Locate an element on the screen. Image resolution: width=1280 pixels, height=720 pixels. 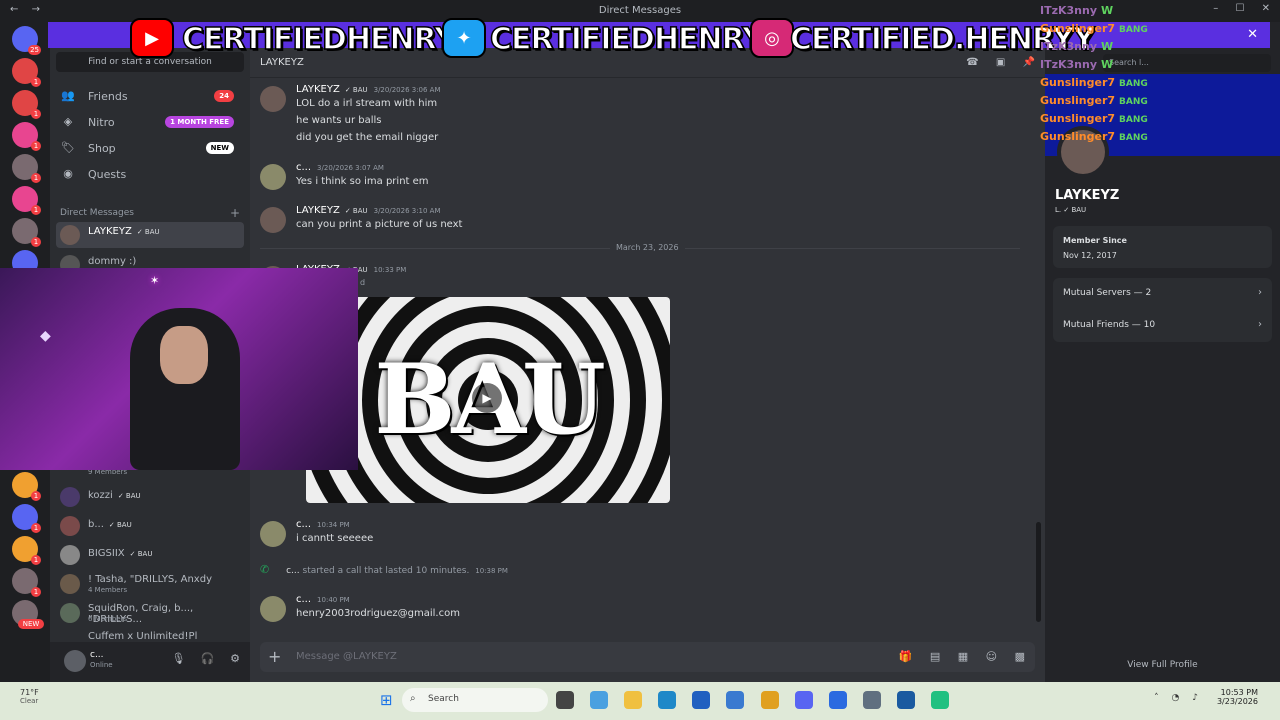
notification-badge: 25 is located at coordinates (34, 50).